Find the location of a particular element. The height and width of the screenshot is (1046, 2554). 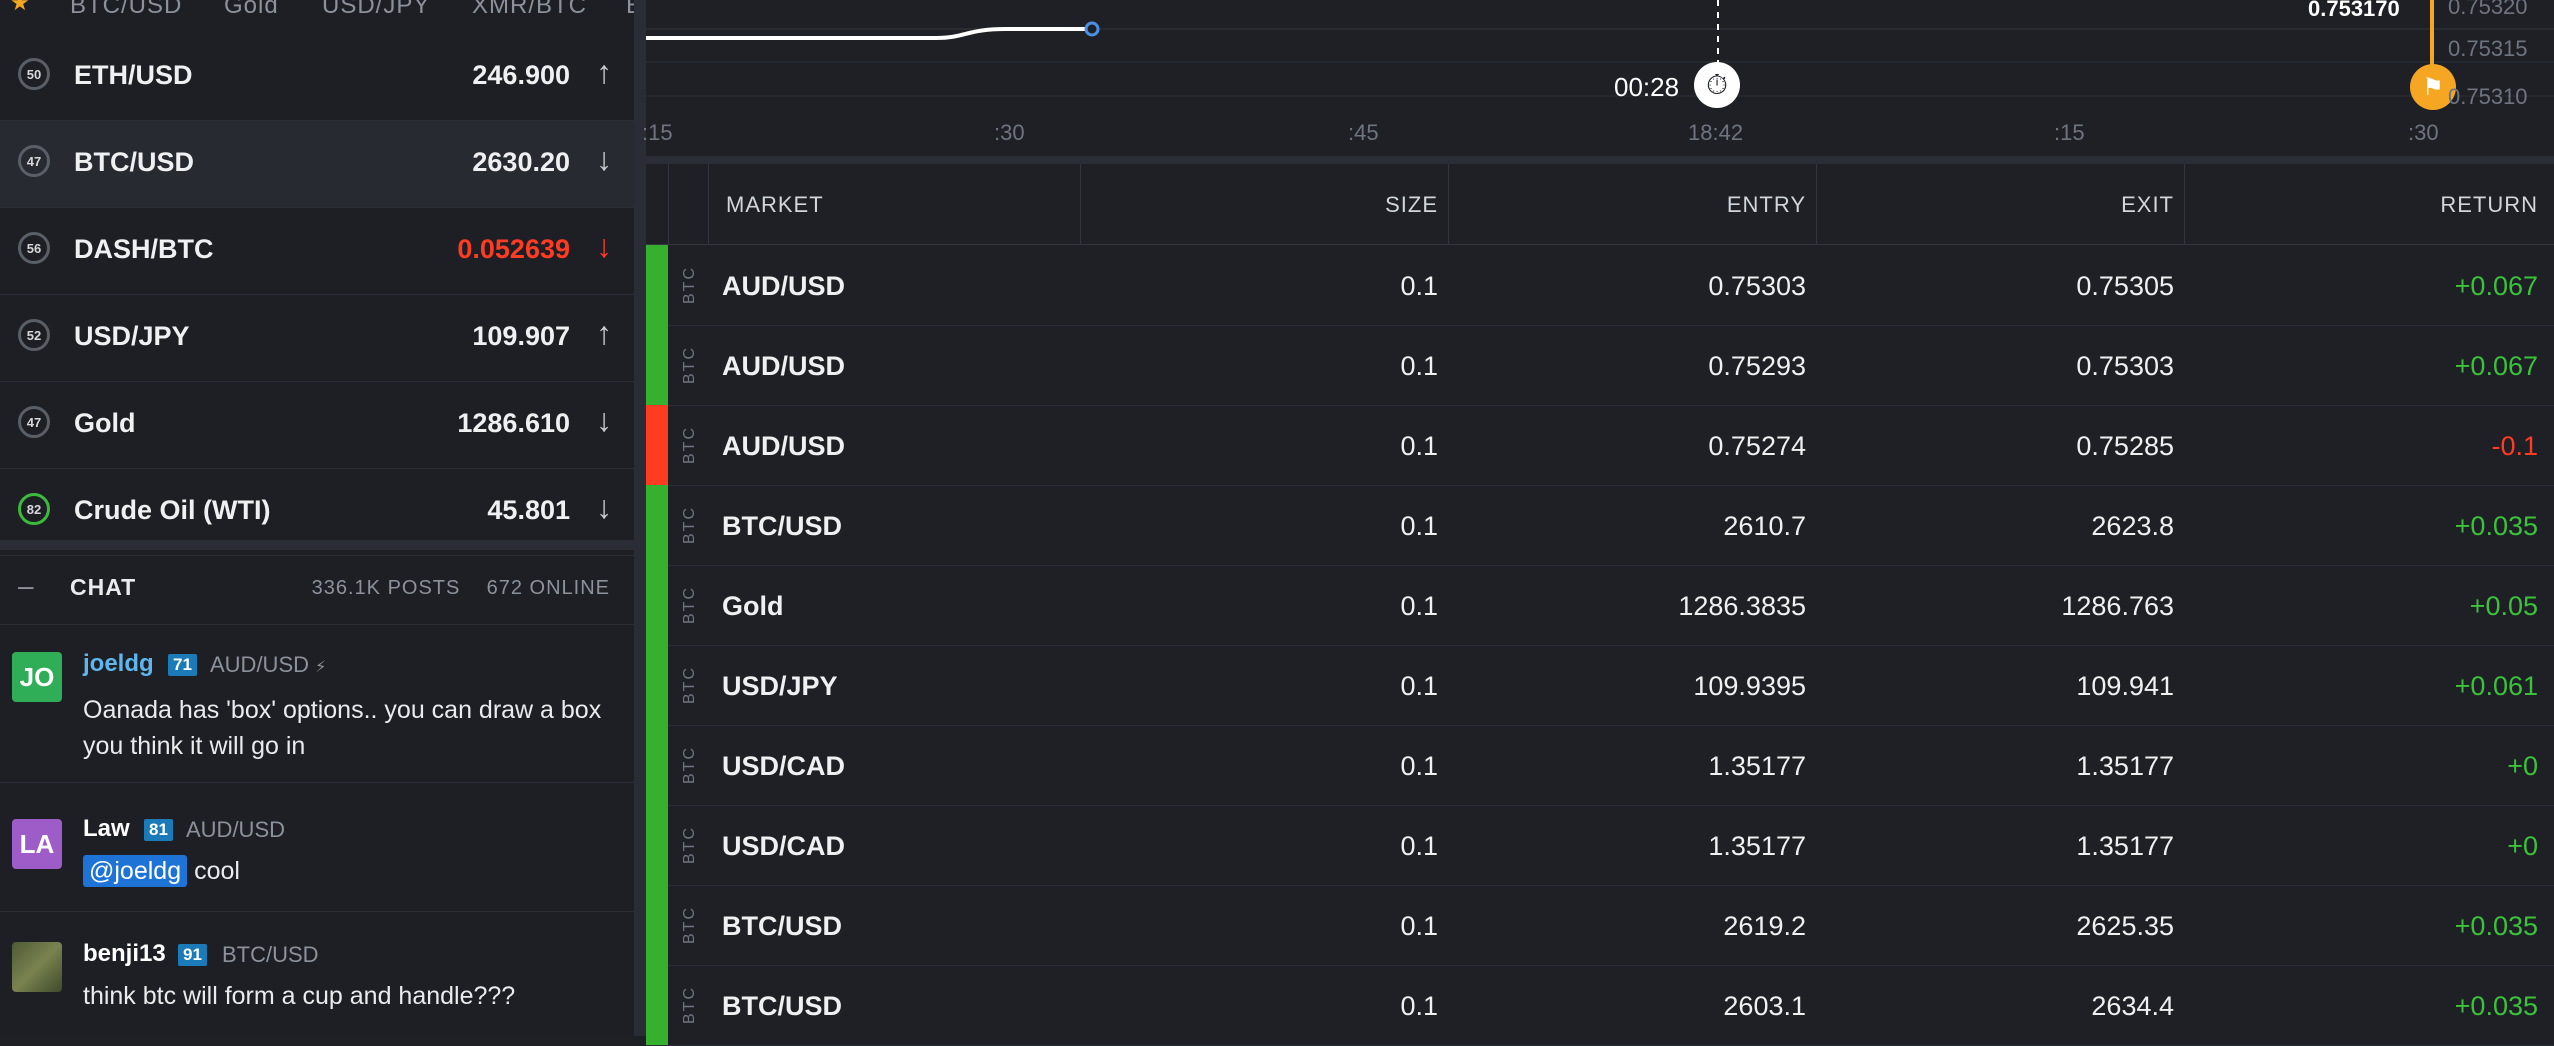

market-price: 1286.610 is located at coordinates (513, 423).